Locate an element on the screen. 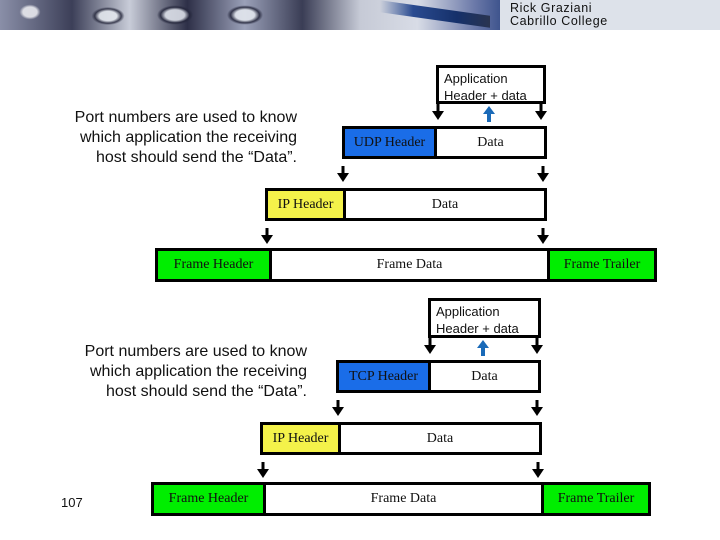  institution-name: Cabrillo College is located at coordinates (559, 21).